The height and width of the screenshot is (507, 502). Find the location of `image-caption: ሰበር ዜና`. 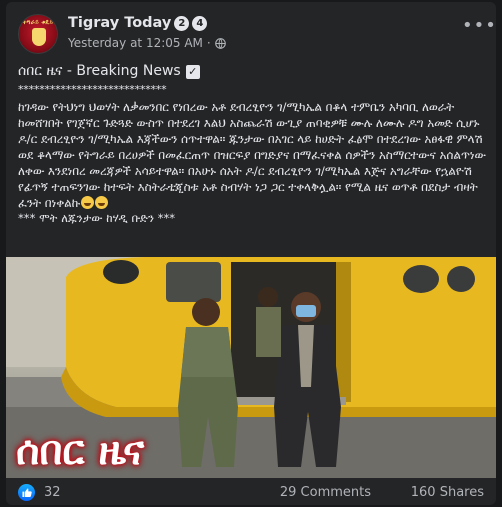

image-caption: ሰበር ዜና is located at coordinates (80, 450).